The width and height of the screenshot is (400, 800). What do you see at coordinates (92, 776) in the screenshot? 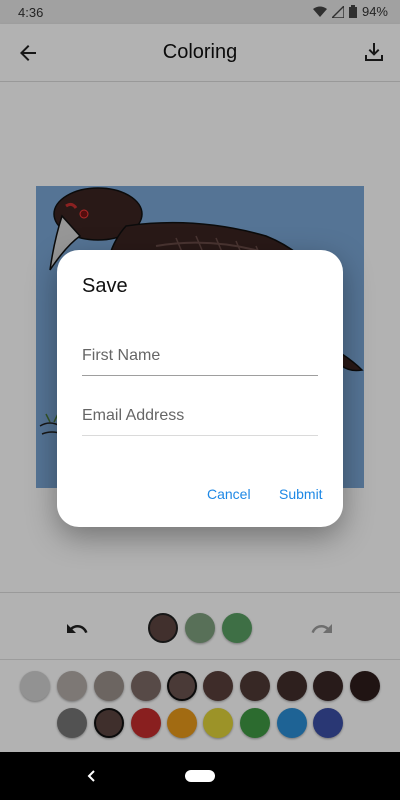
I see `nav-back-icon` at bounding box center [92, 776].